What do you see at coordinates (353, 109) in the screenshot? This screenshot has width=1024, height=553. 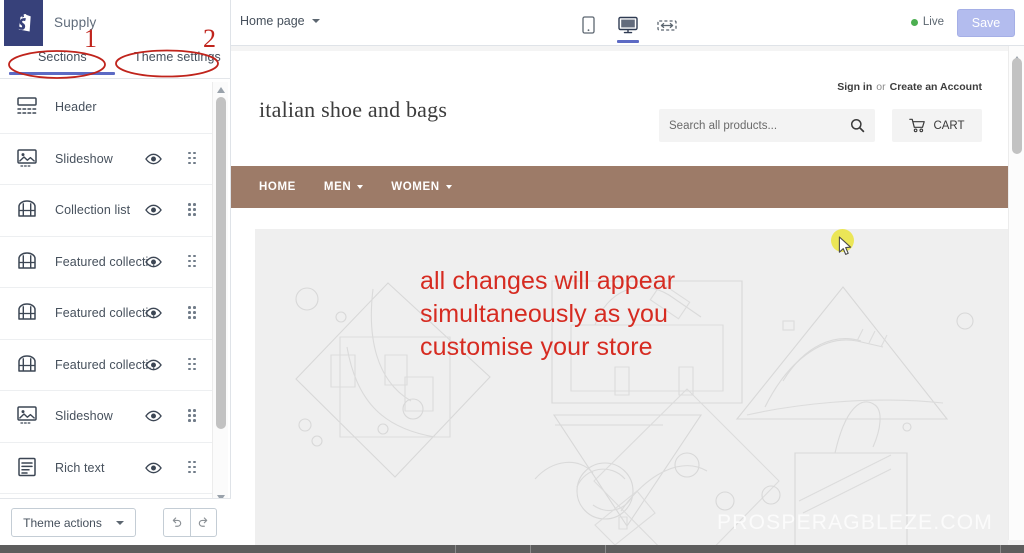 I see `store-name: italian shoe and bags` at bounding box center [353, 109].